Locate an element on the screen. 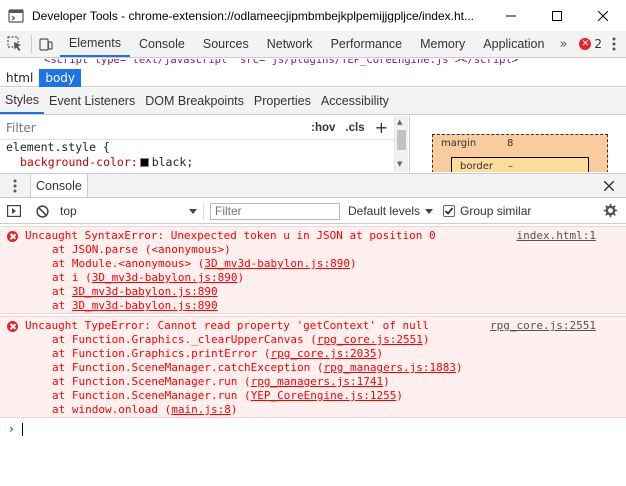  sidebar-play-icon is located at coordinates (14, 211).